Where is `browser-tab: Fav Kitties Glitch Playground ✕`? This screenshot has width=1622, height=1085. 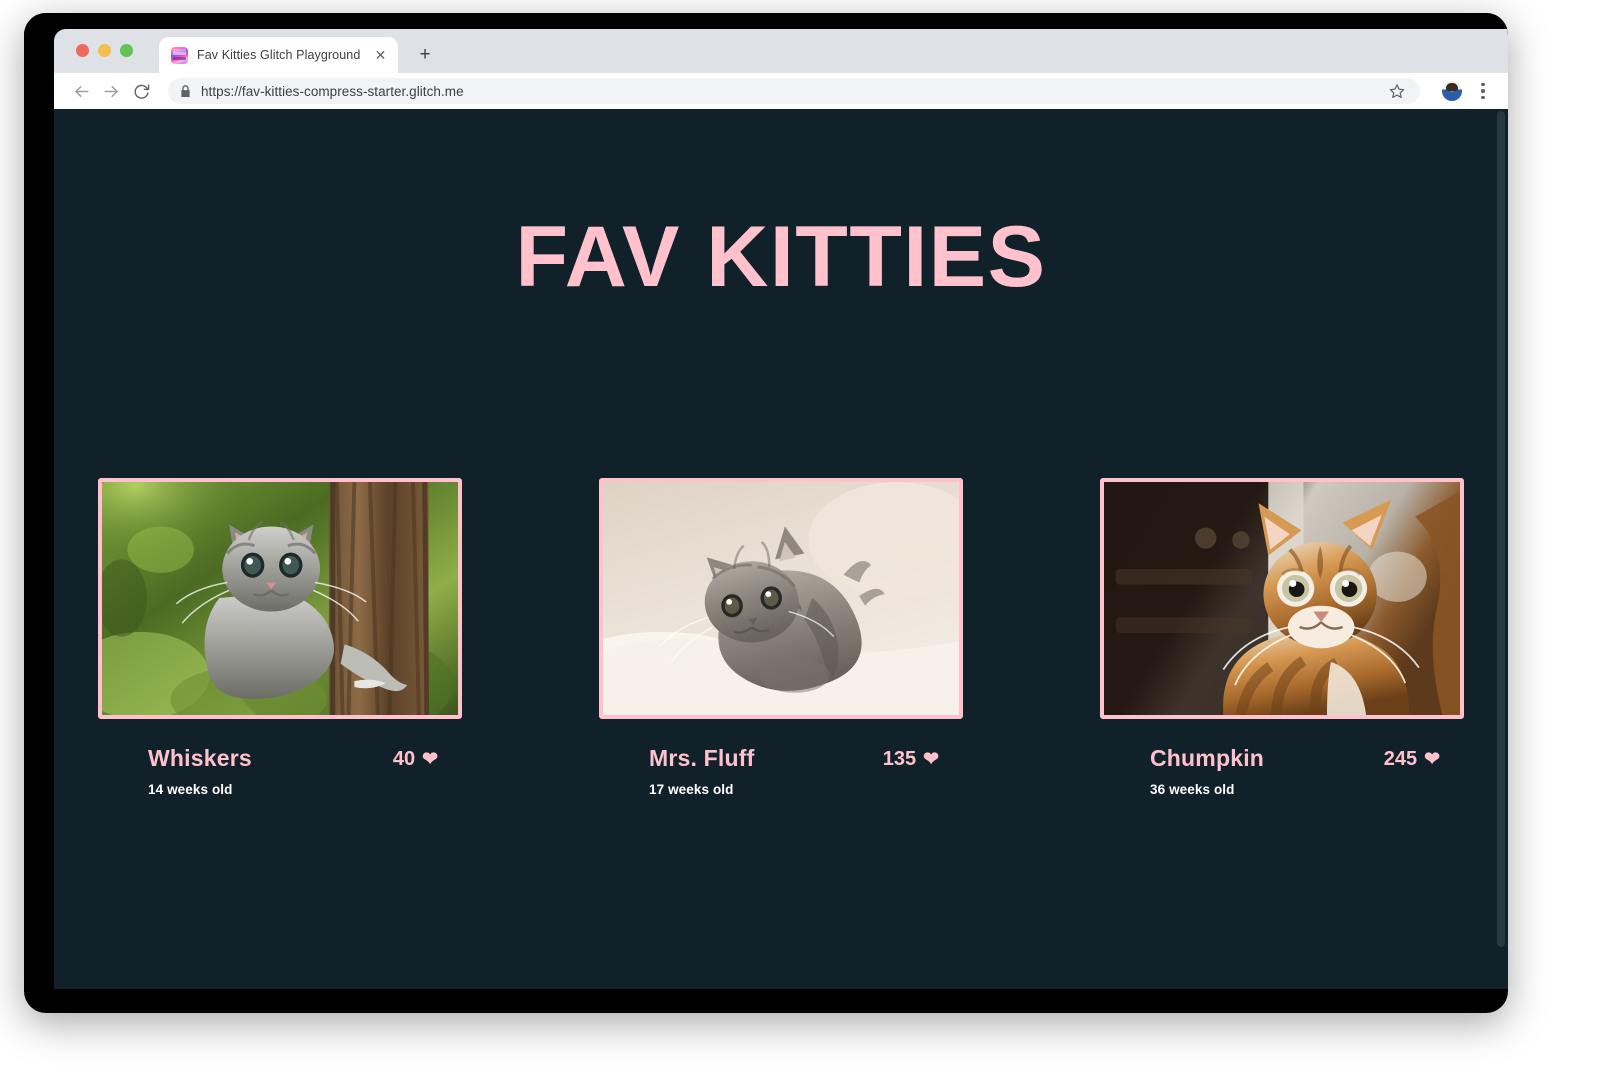 browser-tab: Fav Kitties Glitch Playground ✕ is located at coordinates (278, 55).